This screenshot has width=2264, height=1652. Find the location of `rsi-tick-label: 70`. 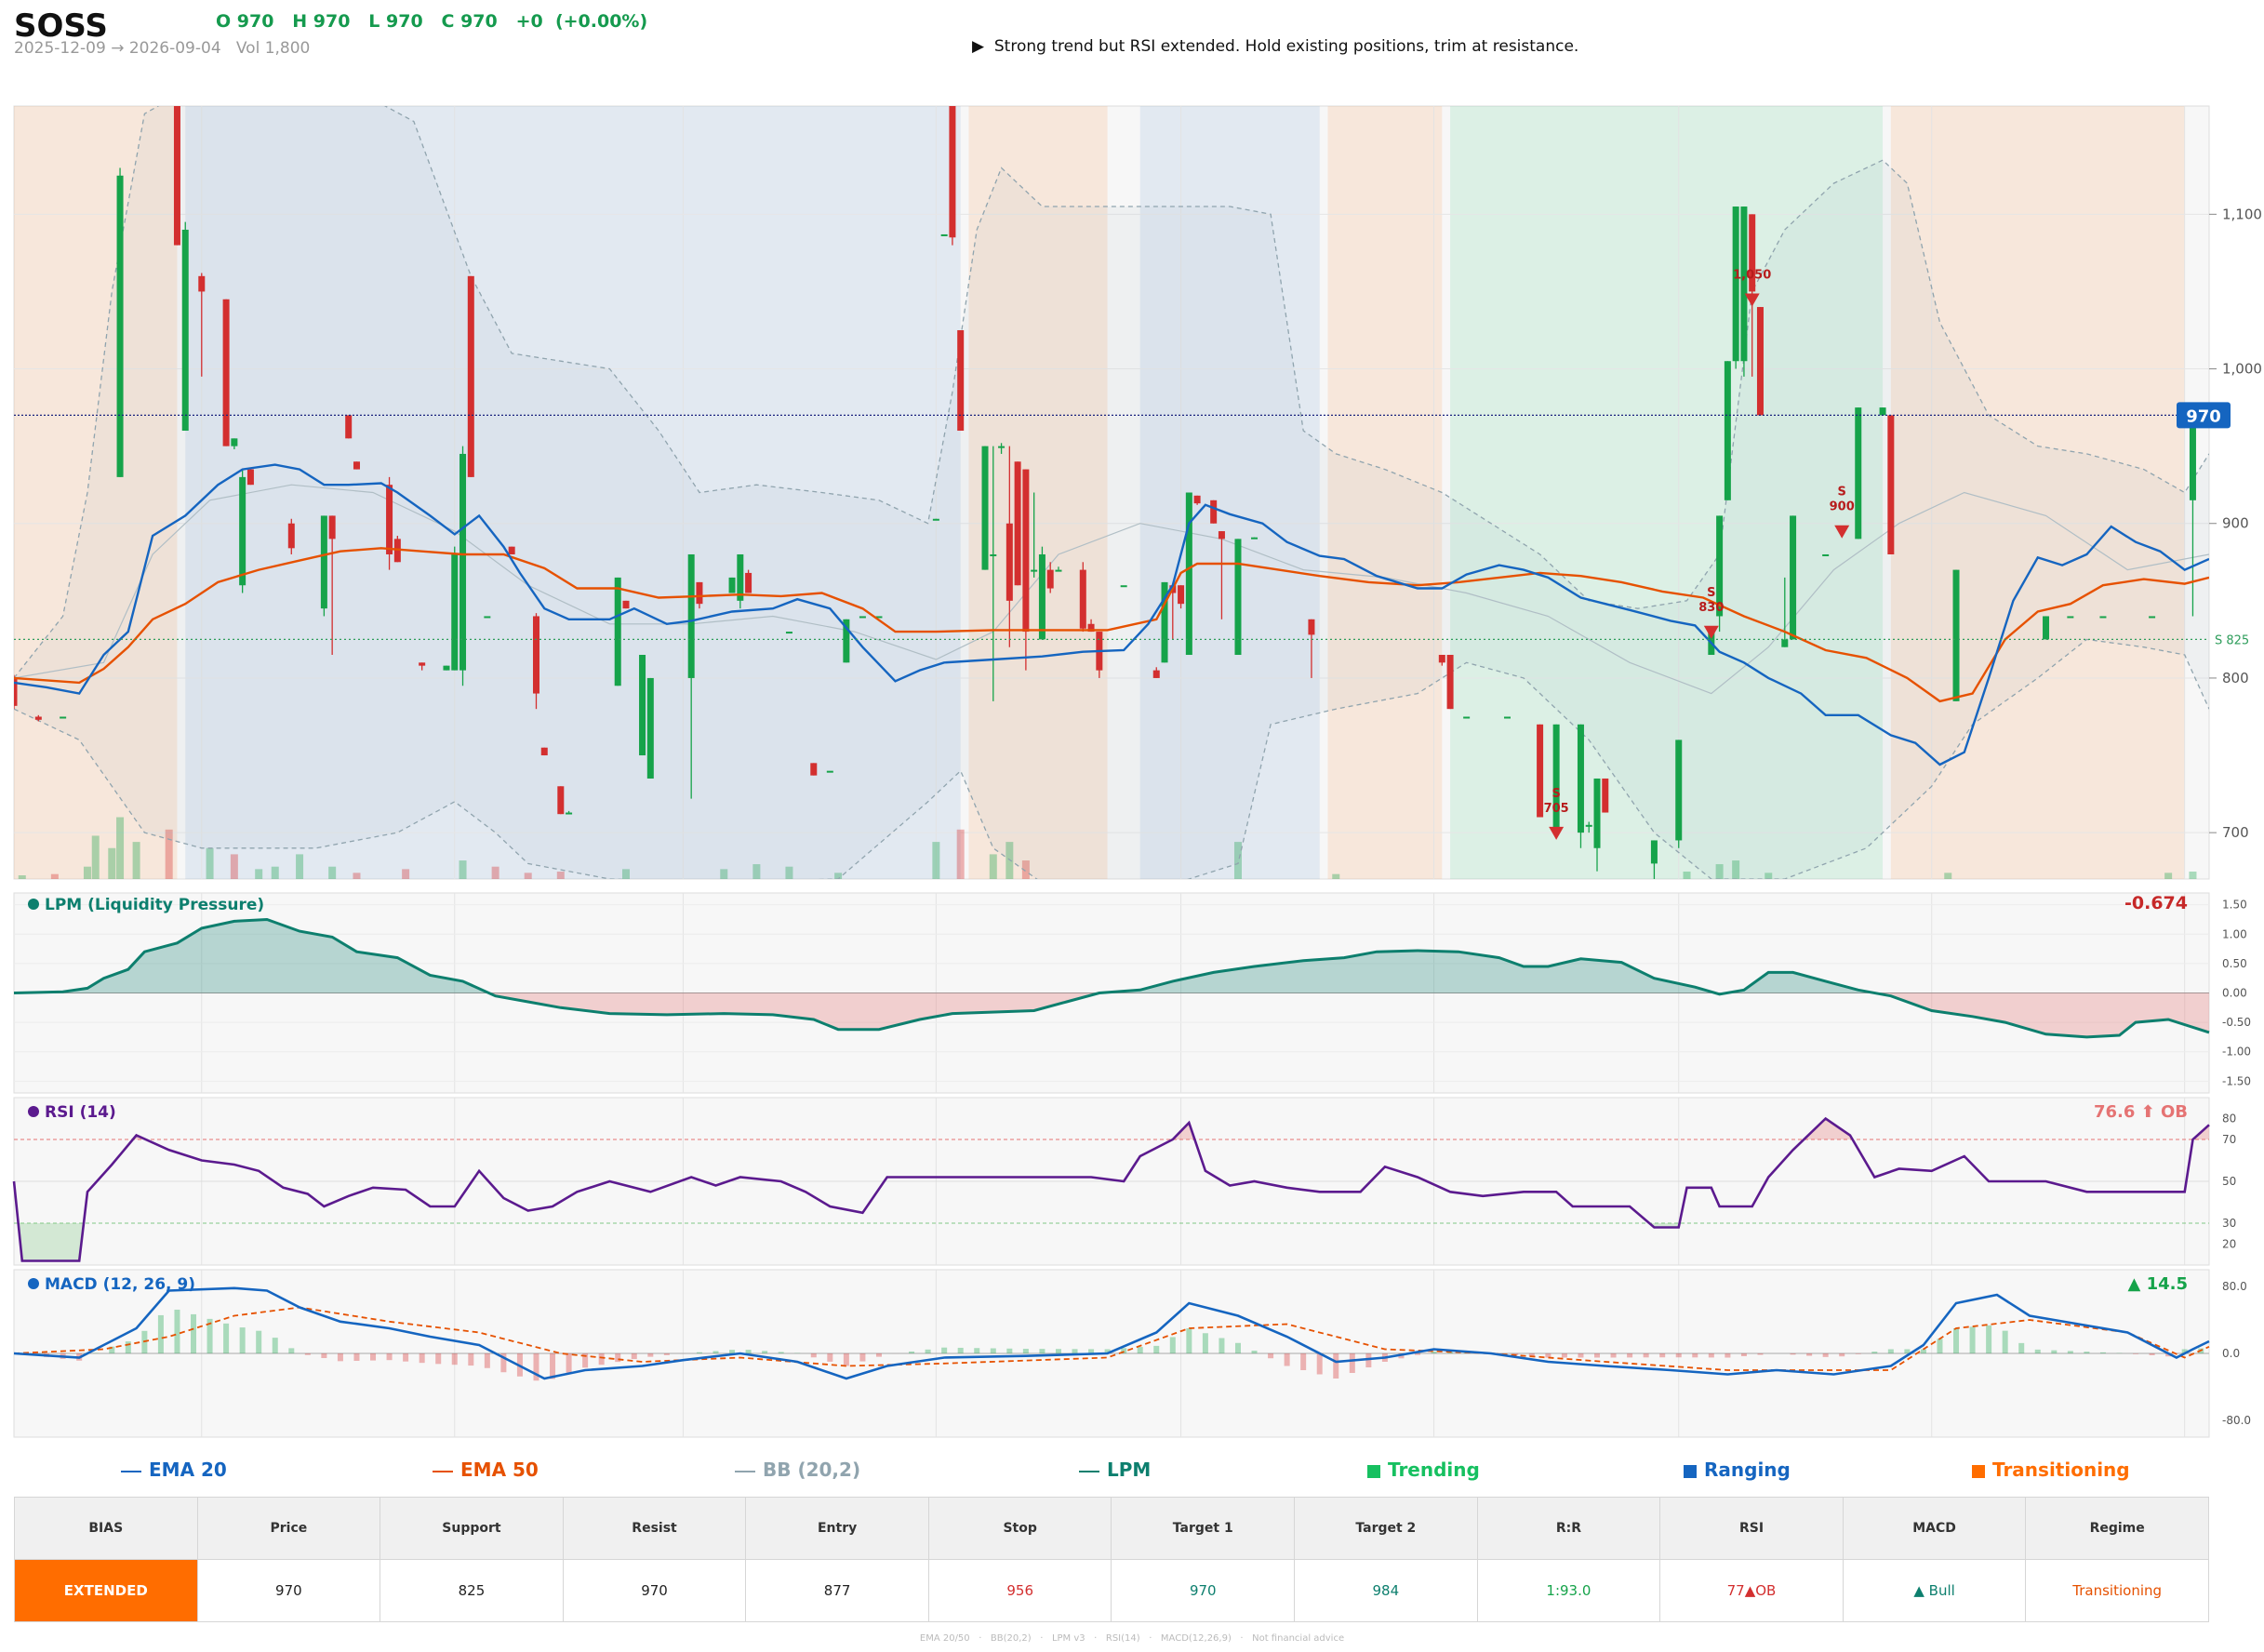

rsi-tick-label: 70 is located at coordinates (2229, 1139).